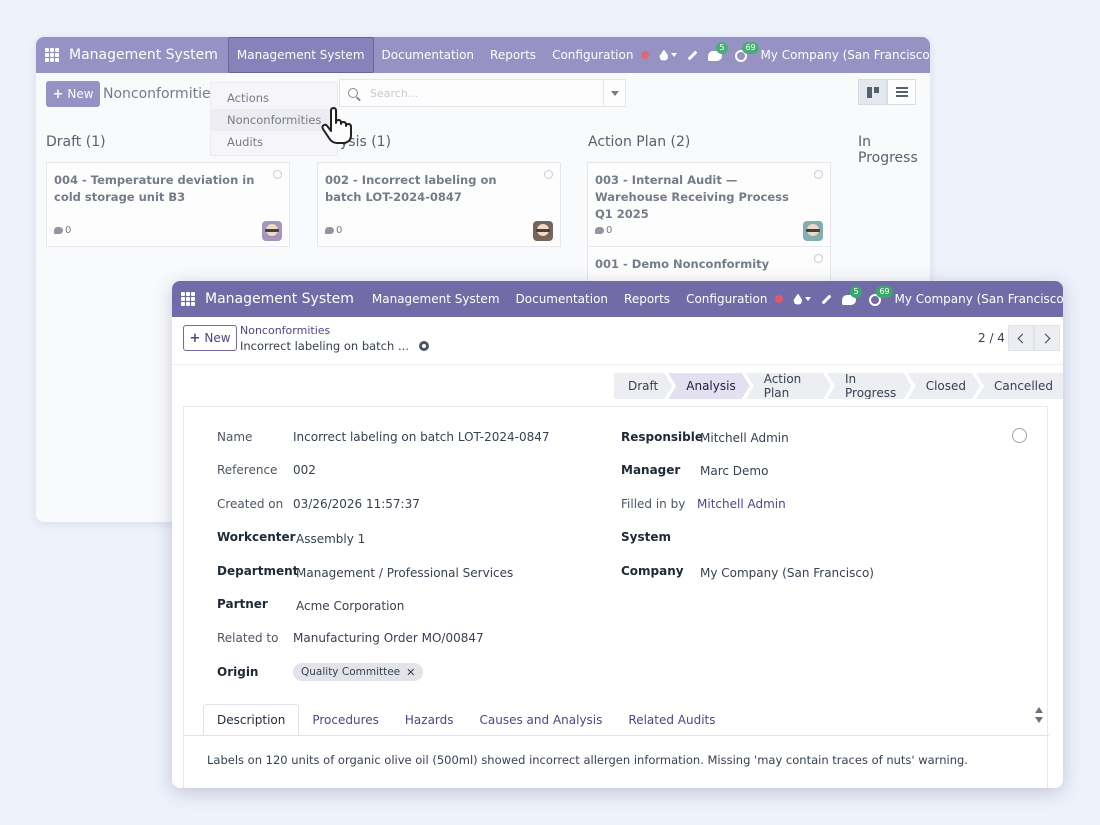 The width and height of the screenshot is (1100, 825). I want to click on stage-draft: Draft, so click(643, 386).